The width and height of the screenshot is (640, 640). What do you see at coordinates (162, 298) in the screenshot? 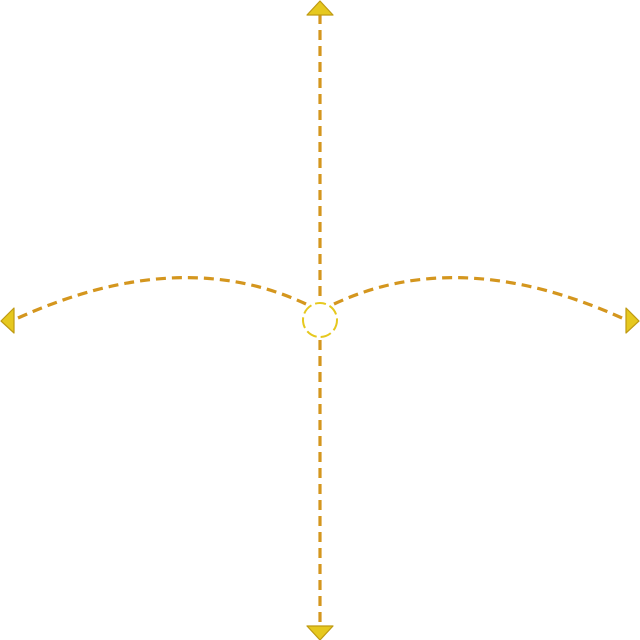
I see `left-arc-line` at bounding box center [162, 298].